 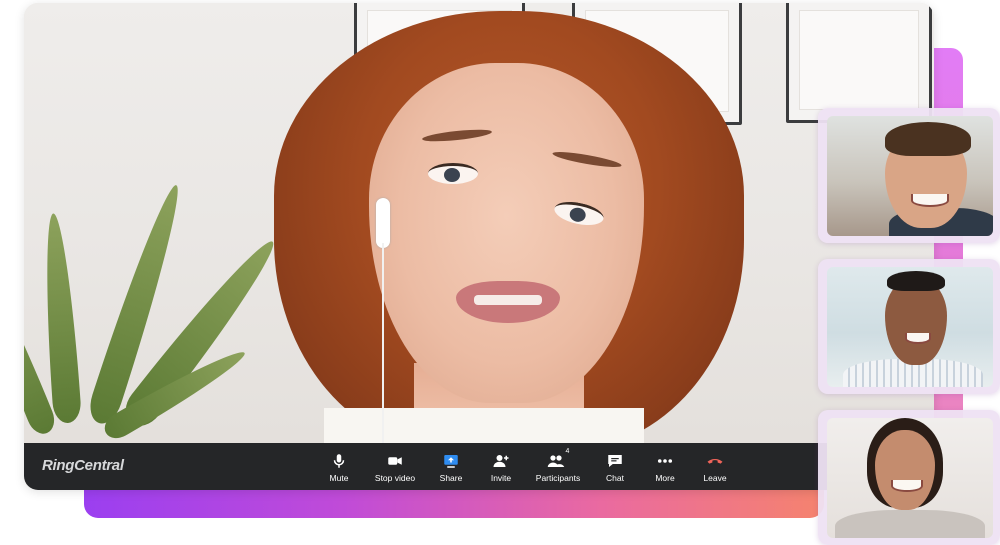 I want to click on participants-button: 4 Participants, so click(x=558, y=466).